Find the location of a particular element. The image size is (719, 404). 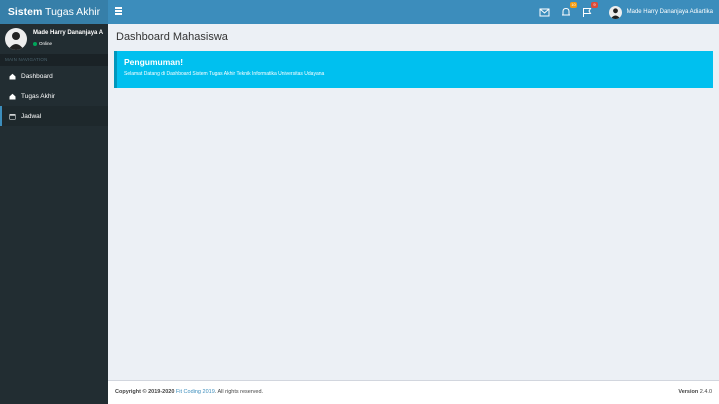

version-number: 2.4.0 is located at coordinates (705, 392).